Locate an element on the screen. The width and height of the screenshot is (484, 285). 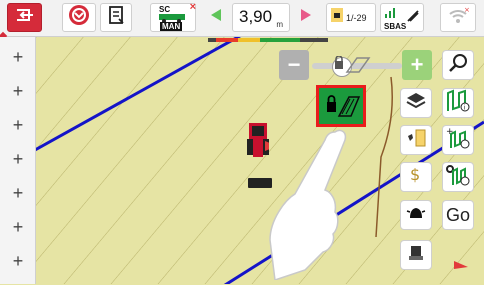
speed-decrease-button is located at coordinates (216, 17).